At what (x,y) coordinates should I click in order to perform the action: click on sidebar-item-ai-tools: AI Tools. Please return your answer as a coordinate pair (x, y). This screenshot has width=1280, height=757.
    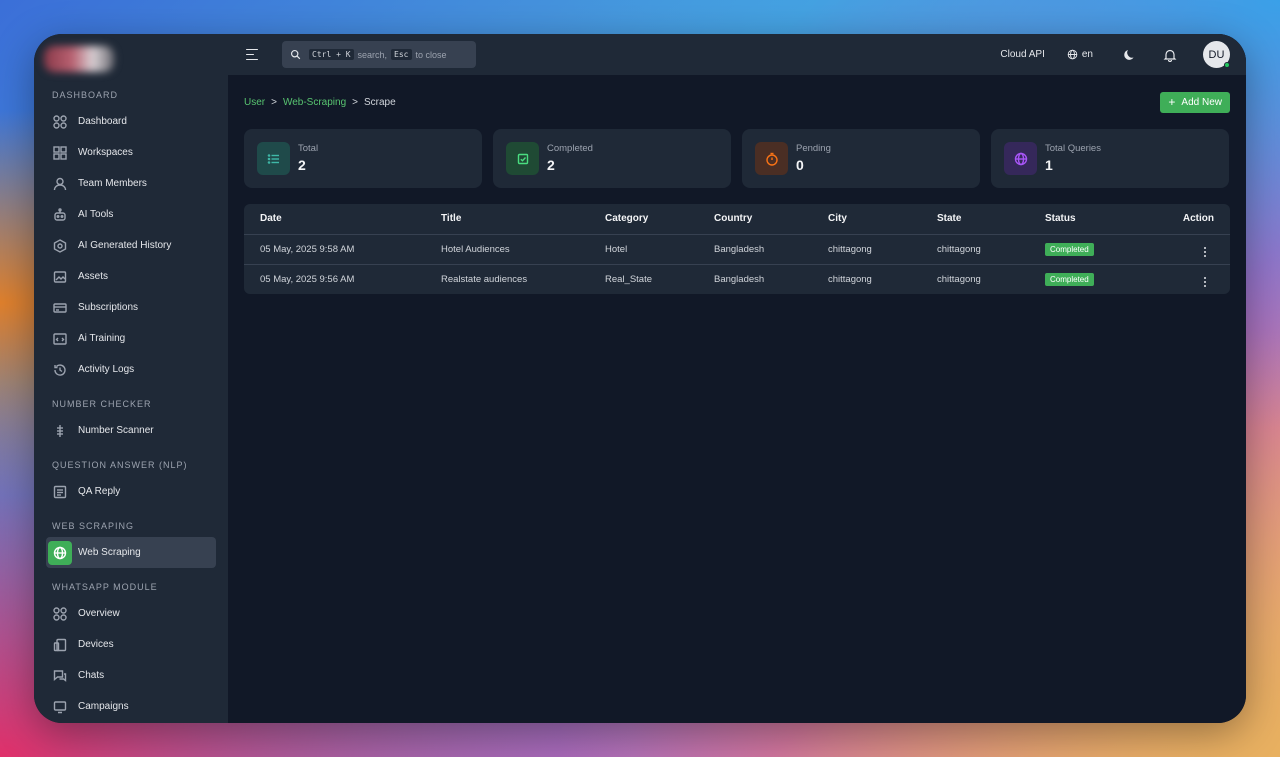
    Looking at the image, I should click on (125, 214).